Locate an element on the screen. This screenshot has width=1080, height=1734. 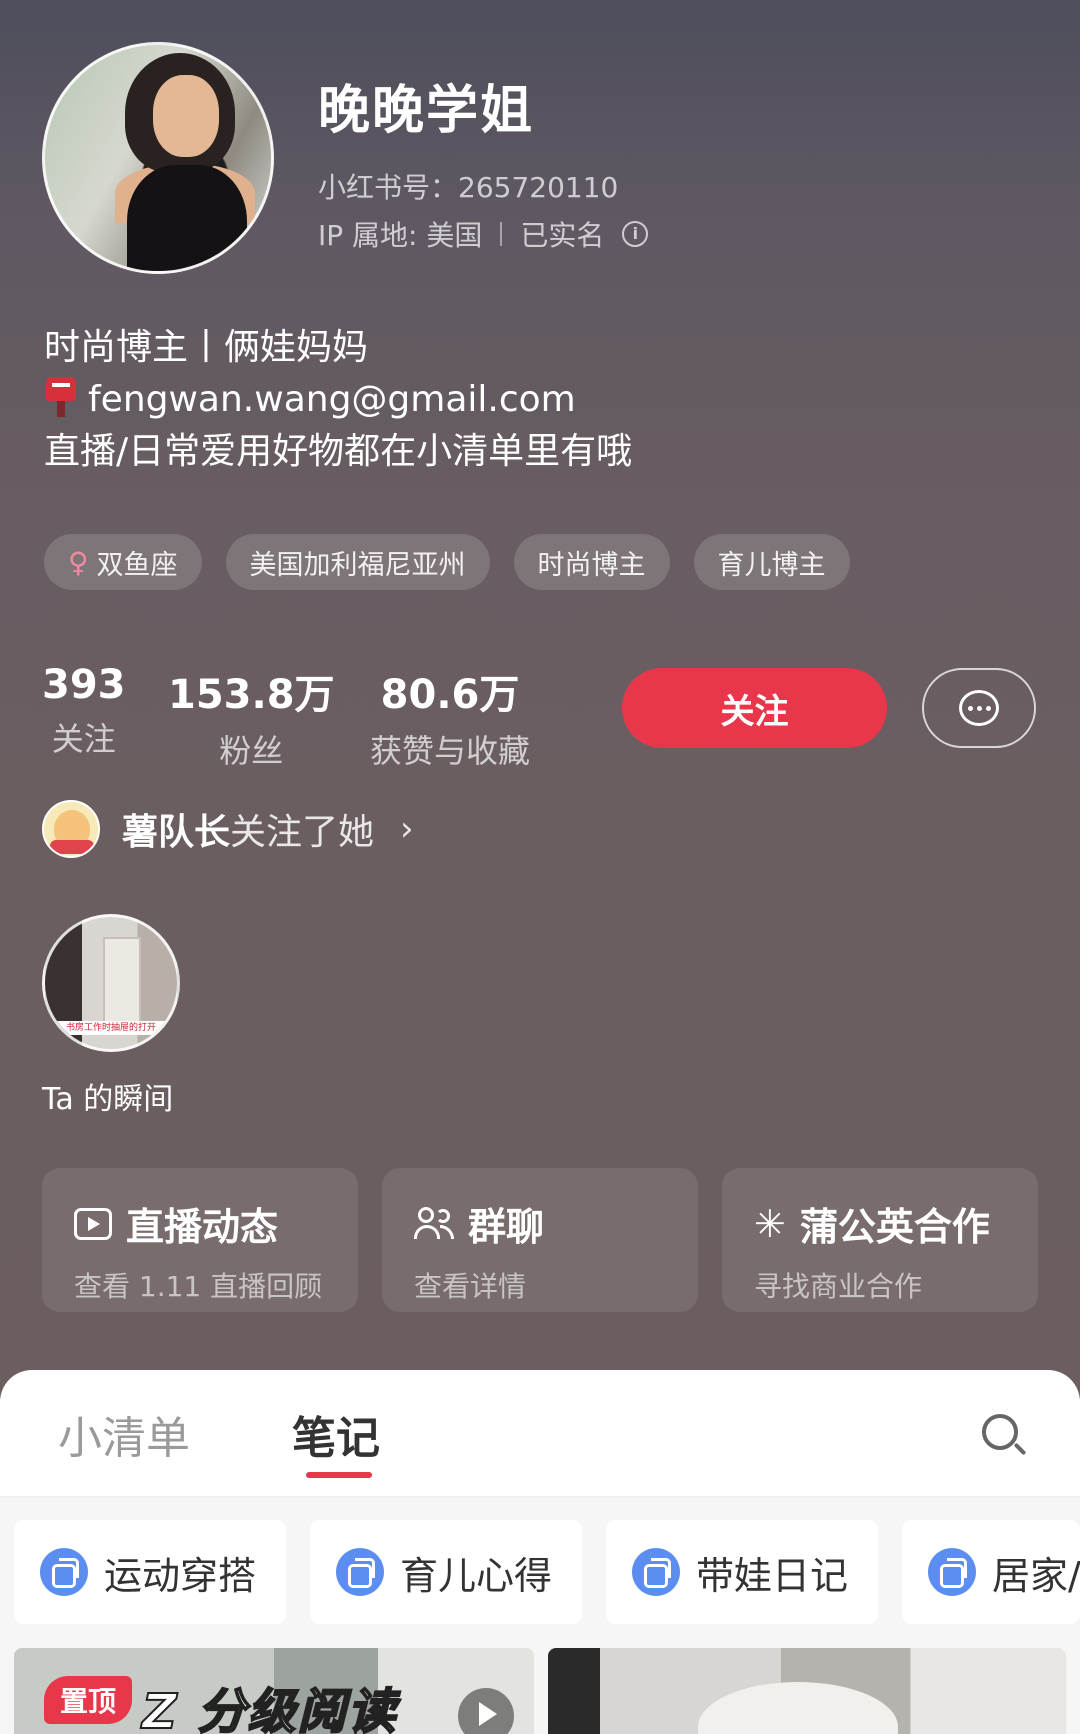
album-label: 带娃日记 is located at coordinates (772, 1575).